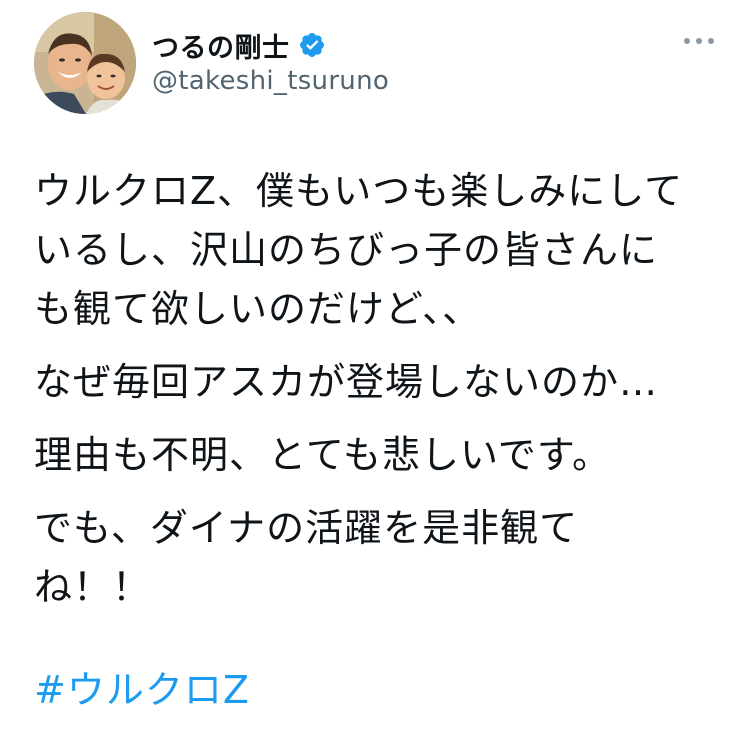  Describe the element at coordinates (312, 45) in the screenshot. I see `verified-badge-icon` at that location.